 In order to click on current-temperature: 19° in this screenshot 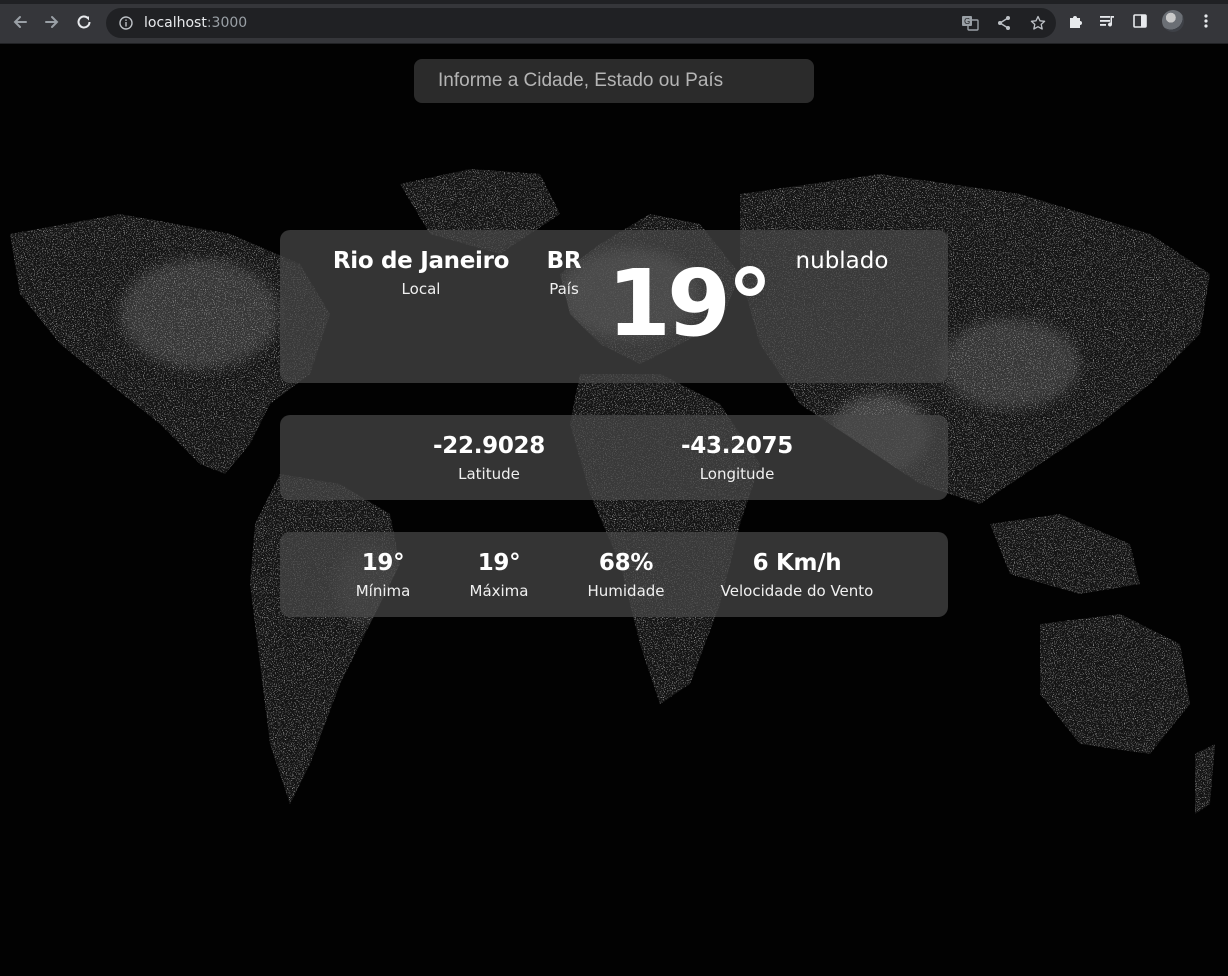, I will do `click(689, 303)`.